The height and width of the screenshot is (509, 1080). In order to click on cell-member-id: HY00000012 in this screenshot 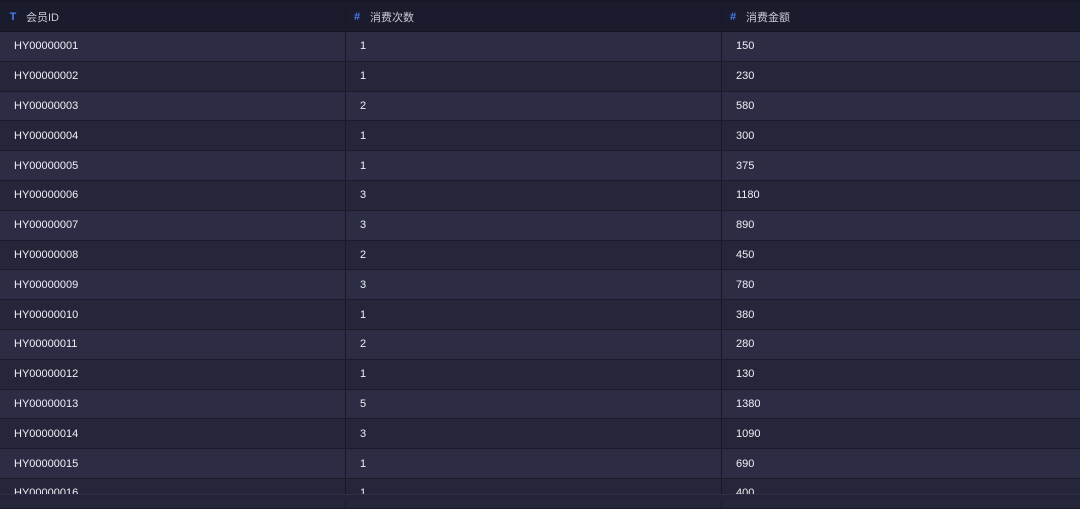, I will do `click(172, 374)`.